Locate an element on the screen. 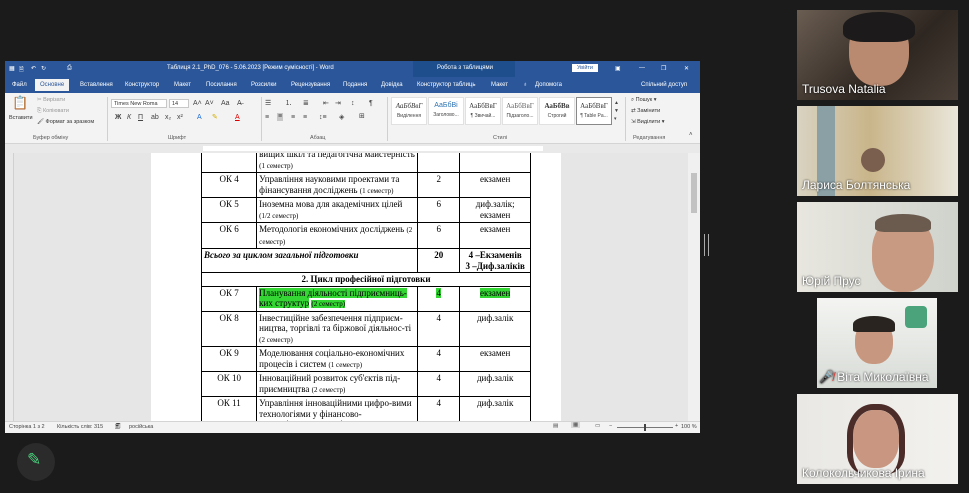 Image resolution: width=969 pixels, height=493 pixels. tab-review: Рецензування is located at coordinates (310, 85).